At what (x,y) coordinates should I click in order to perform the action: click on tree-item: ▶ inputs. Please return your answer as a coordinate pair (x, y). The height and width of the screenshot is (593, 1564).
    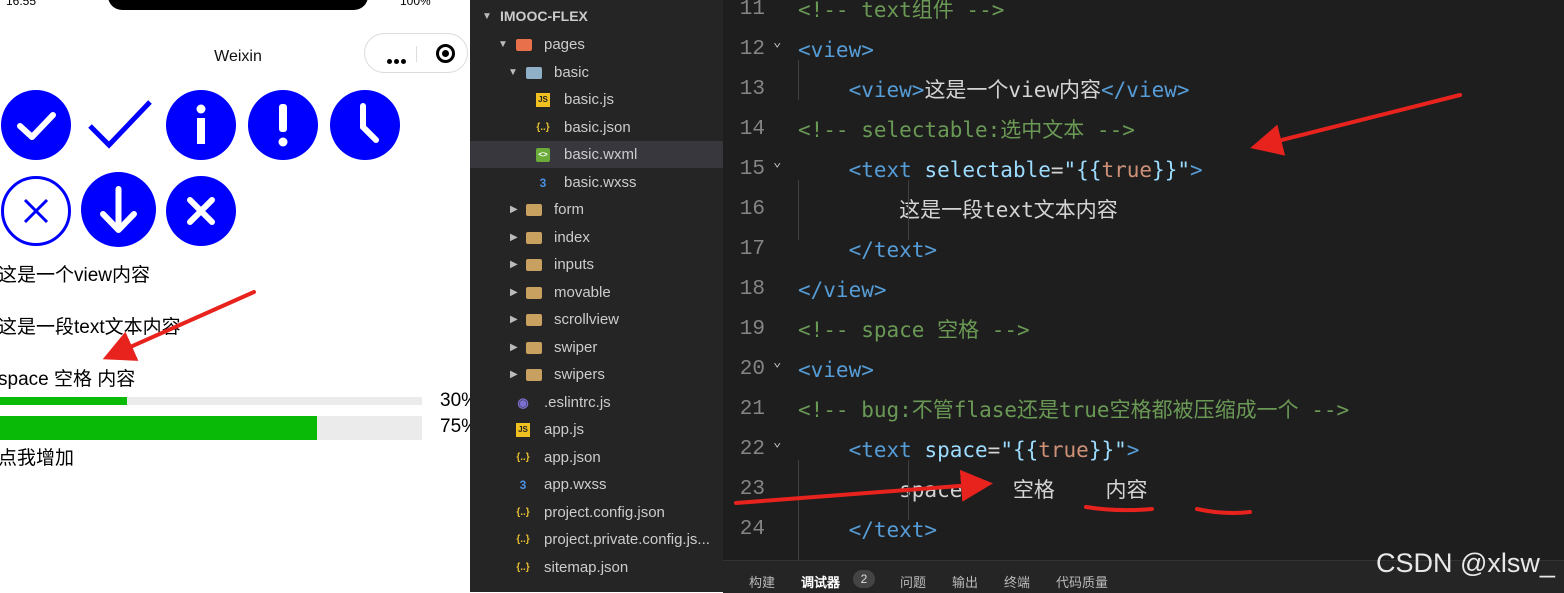
    Looking at the image, I should click on (596, 264).